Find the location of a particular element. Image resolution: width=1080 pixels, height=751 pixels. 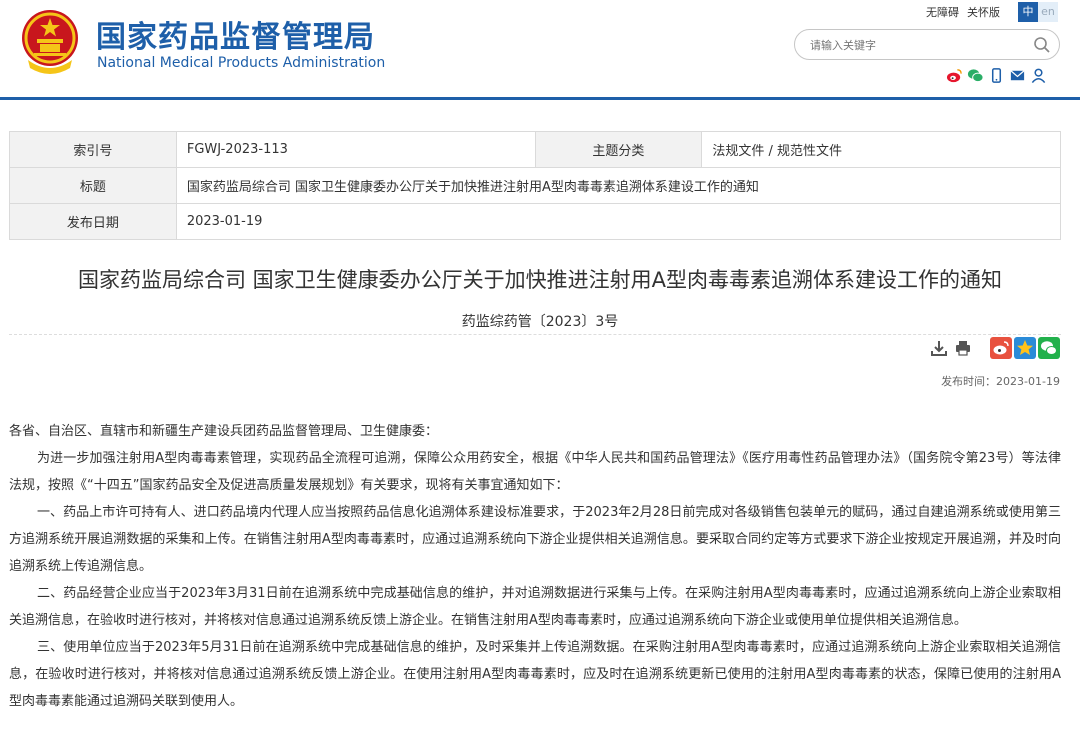

national-emblem-icon is located at coordinates (50, 42).